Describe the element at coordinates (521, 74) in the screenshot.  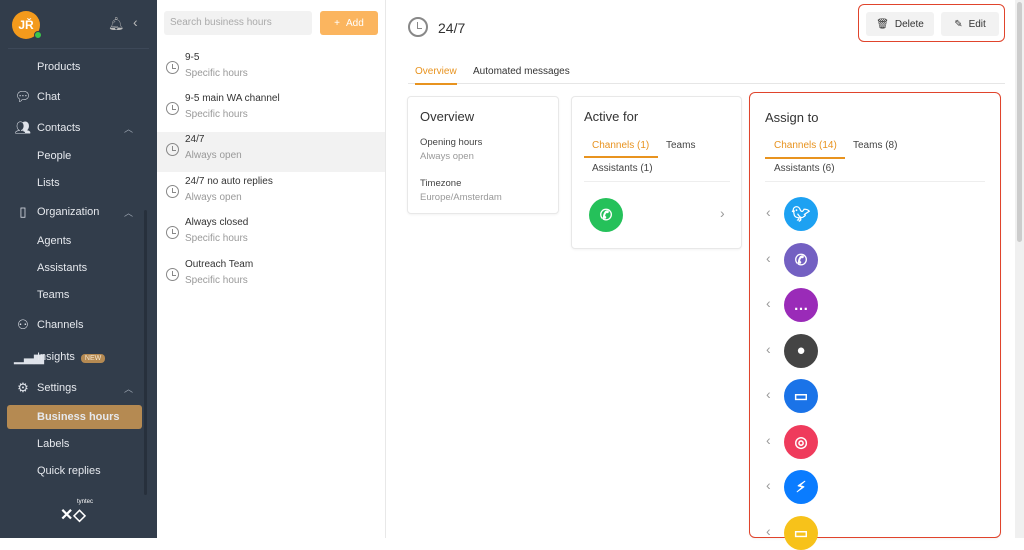
I see `tab-automated-messages: Automated messages` at that location.